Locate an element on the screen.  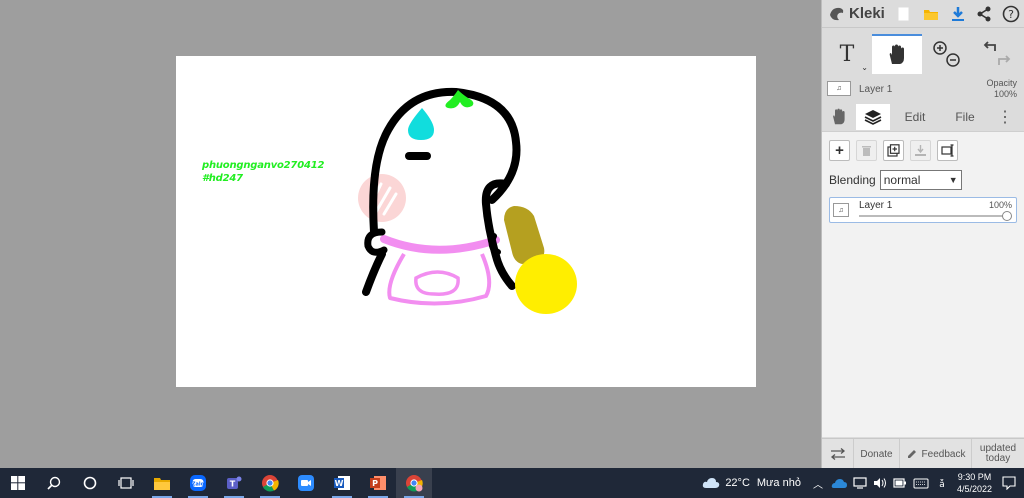
canvas-drawing is located at coordinates (467, 200).